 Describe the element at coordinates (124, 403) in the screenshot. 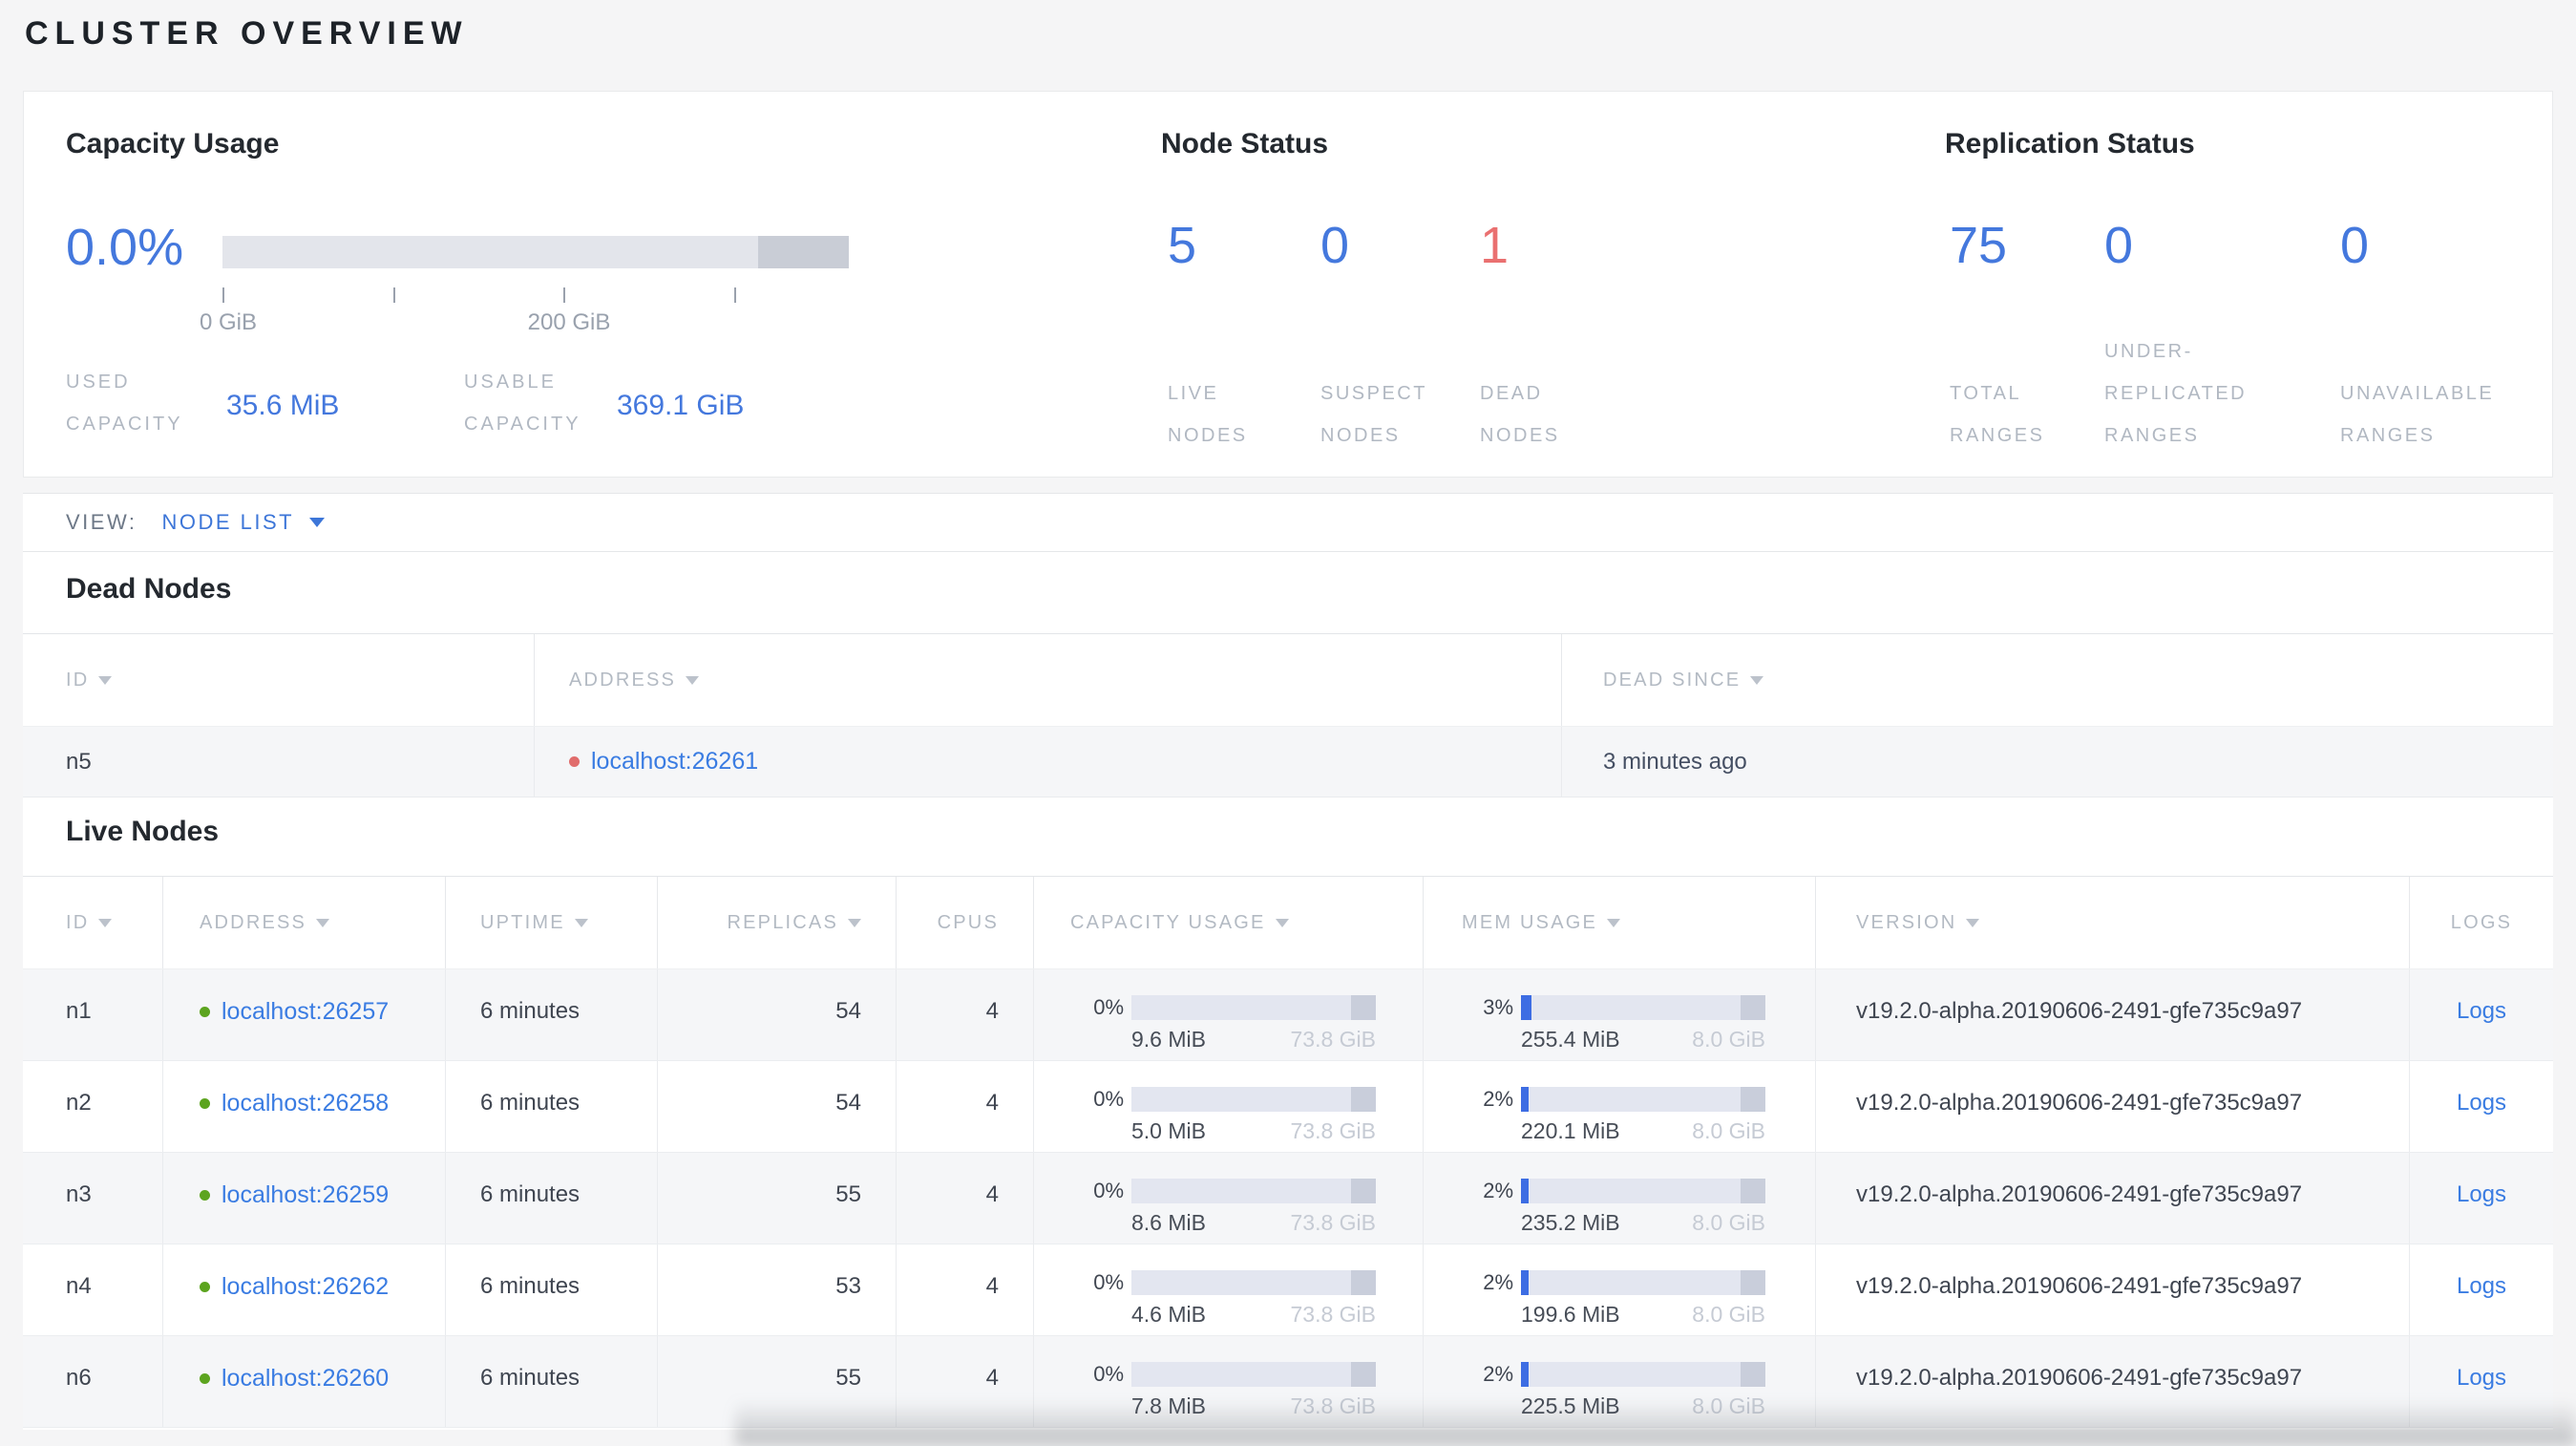

I see `used-capacity-label: USED CAPACITY` at that location.